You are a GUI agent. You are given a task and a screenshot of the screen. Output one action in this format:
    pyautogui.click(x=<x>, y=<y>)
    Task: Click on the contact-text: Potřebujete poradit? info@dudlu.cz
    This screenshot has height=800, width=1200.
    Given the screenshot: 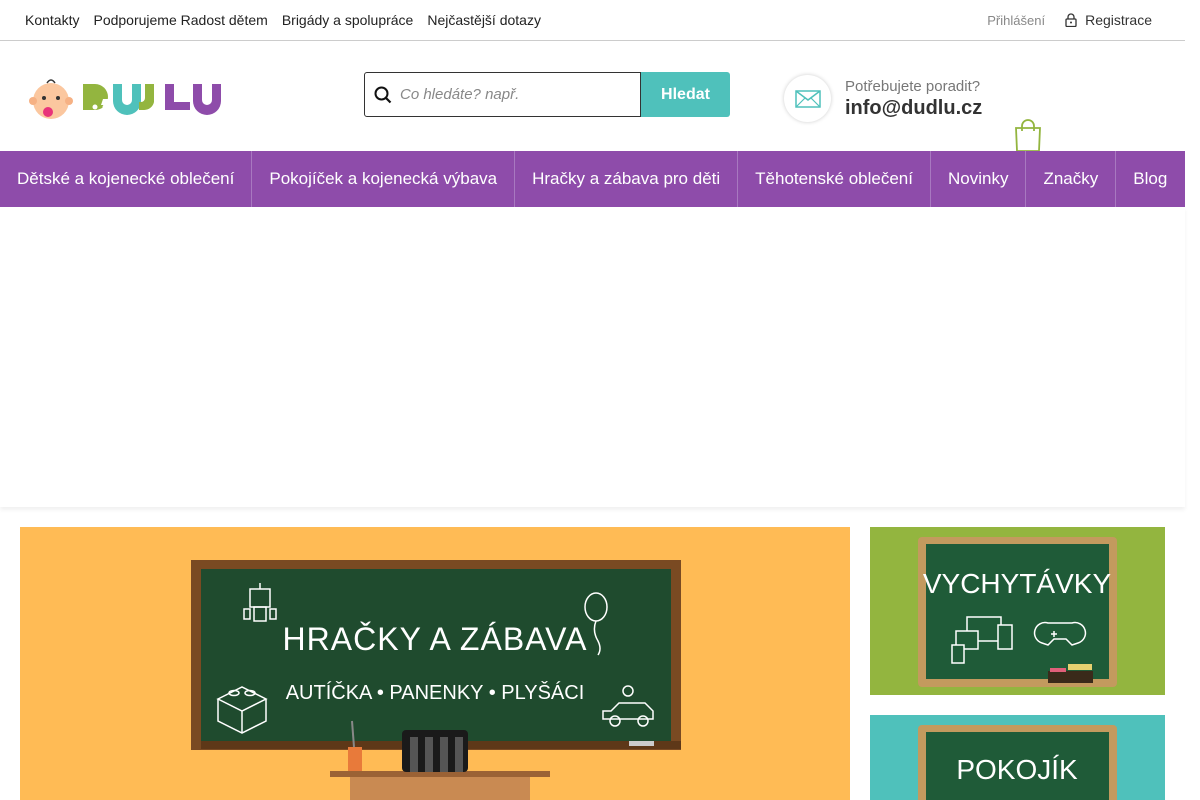 What is the action you would take?
    pyautogui.click(x=913, y=99)
    